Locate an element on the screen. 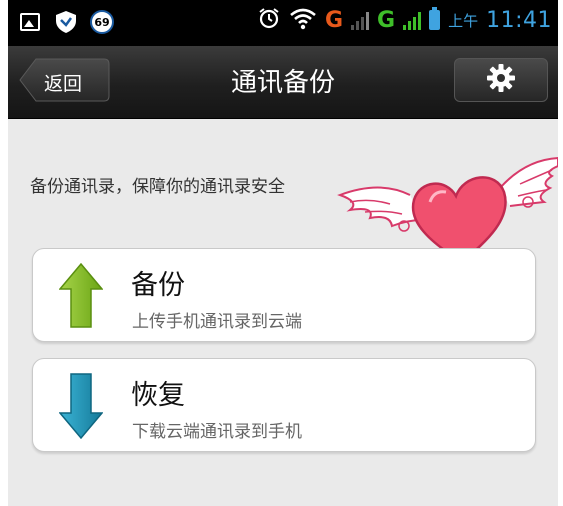 Image resolution: width=563 pixels, height=506 pixels. network-type-1: G is located at coordinates (334, 20).